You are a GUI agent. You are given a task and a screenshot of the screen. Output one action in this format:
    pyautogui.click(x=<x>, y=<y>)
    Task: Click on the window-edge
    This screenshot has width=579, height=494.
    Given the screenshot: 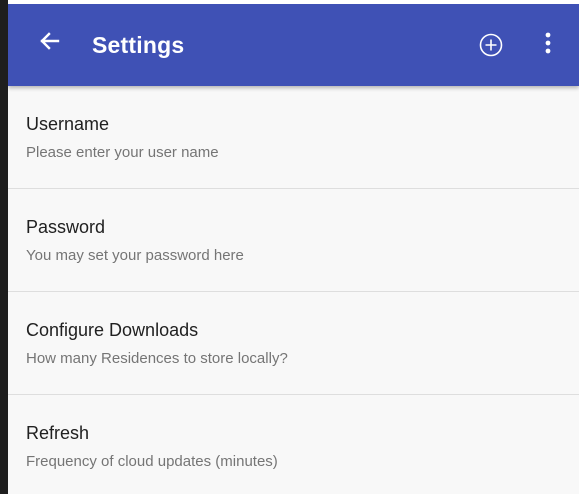 What is the action you would take?
    pyautogui.click(x=4, y=247)
    